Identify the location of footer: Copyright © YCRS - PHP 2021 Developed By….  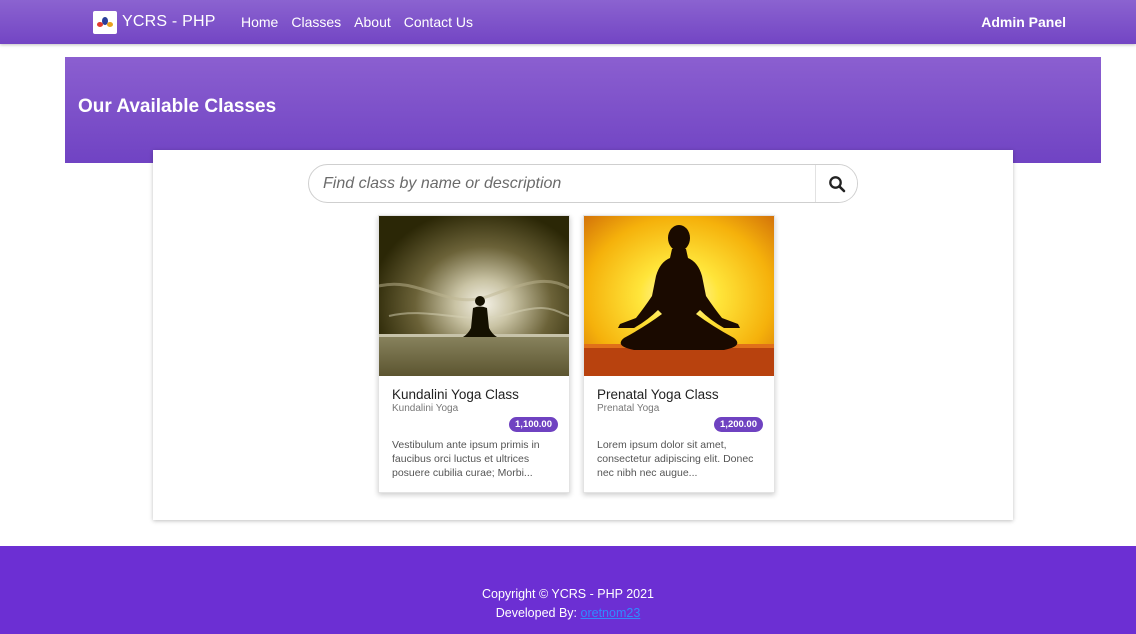
(568, 590).